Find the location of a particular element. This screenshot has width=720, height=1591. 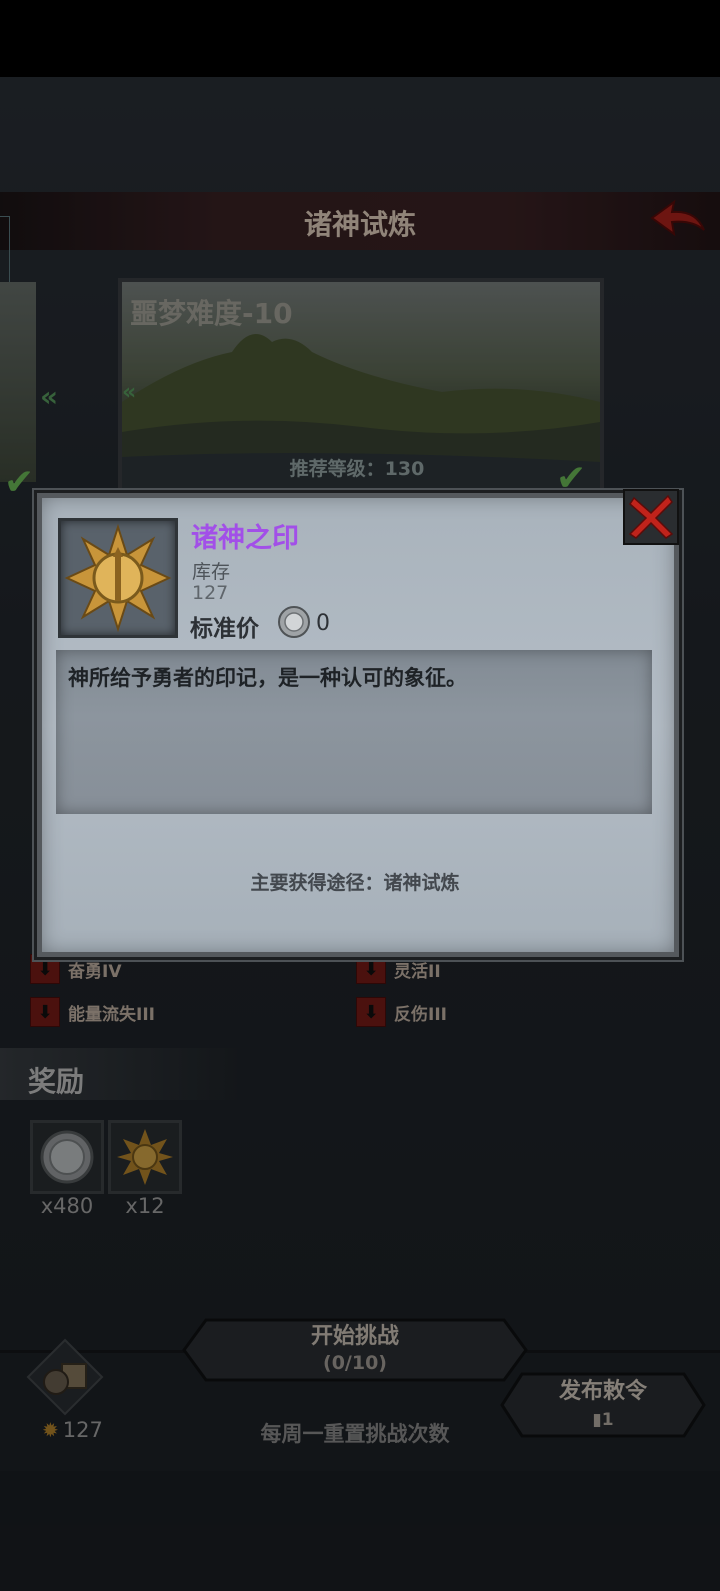

gods-seal-icon is located at coordinates (118, 578).